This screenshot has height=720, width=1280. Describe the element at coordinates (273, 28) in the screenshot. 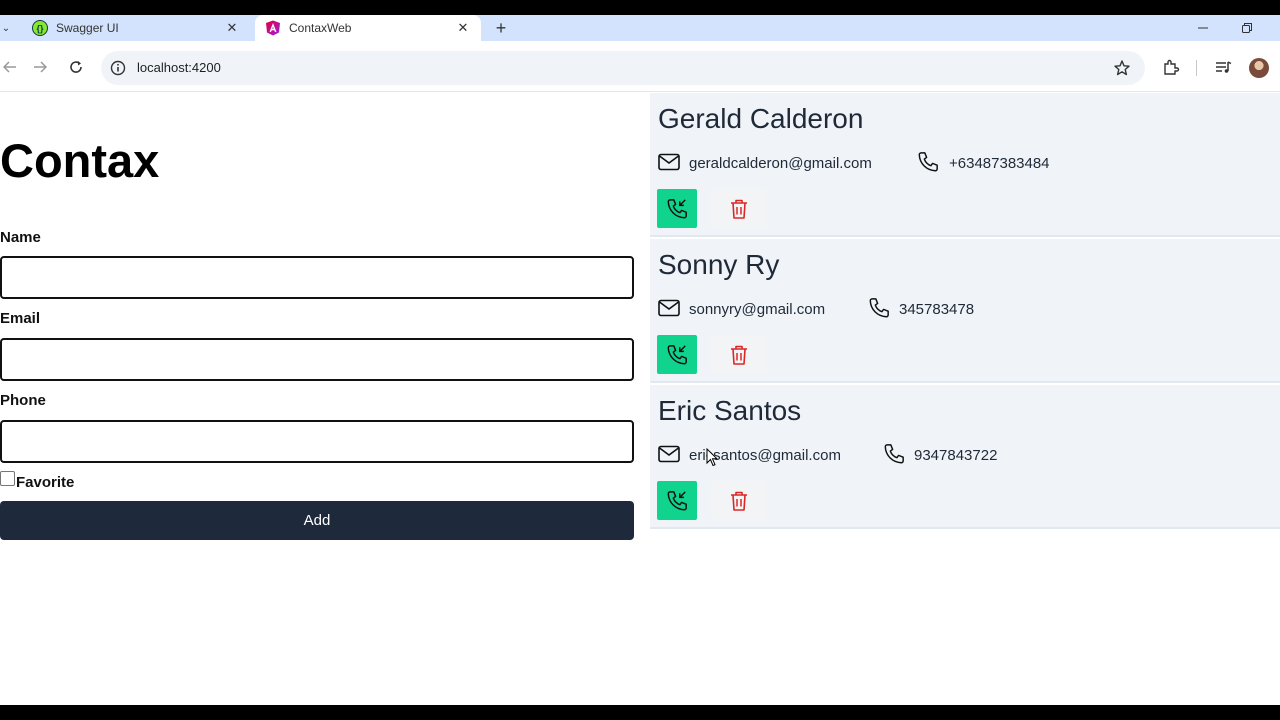

I see `angular-icon` at that location.